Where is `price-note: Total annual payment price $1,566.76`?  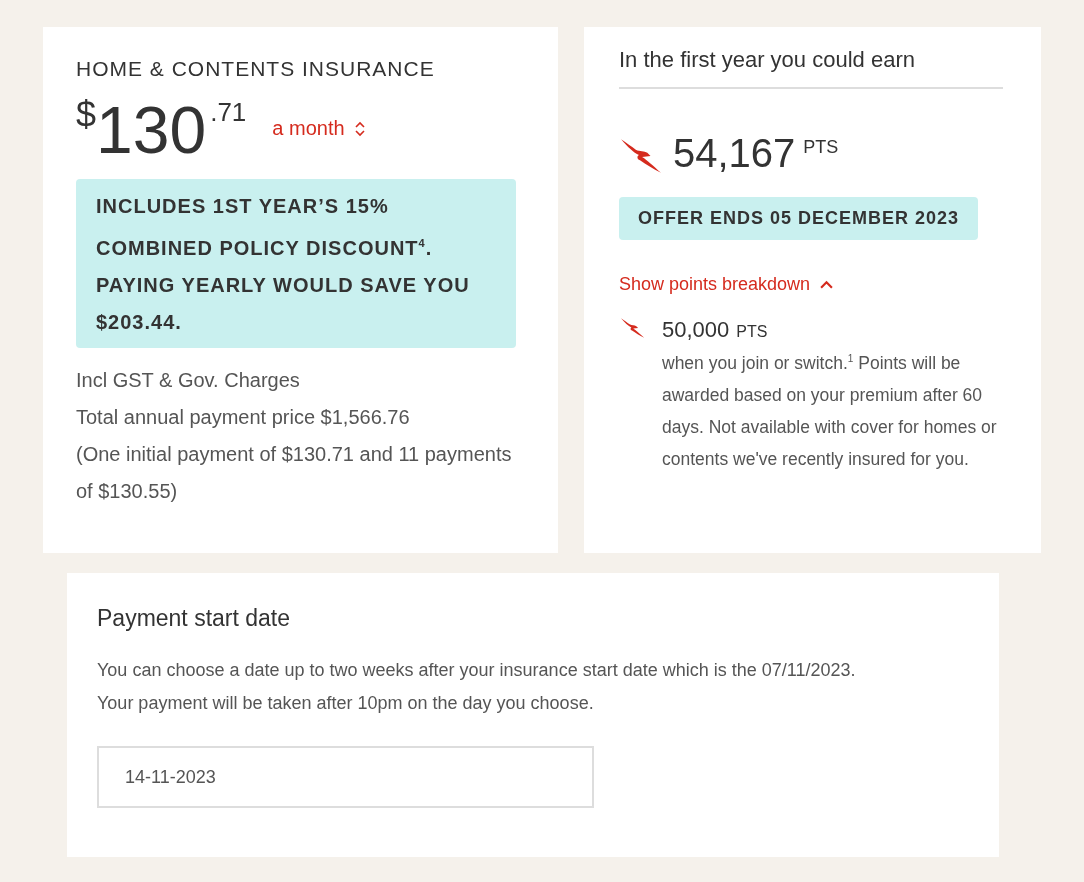
price-note: Total annual payment price $1,566.76 is located at coordinates (243, 417).